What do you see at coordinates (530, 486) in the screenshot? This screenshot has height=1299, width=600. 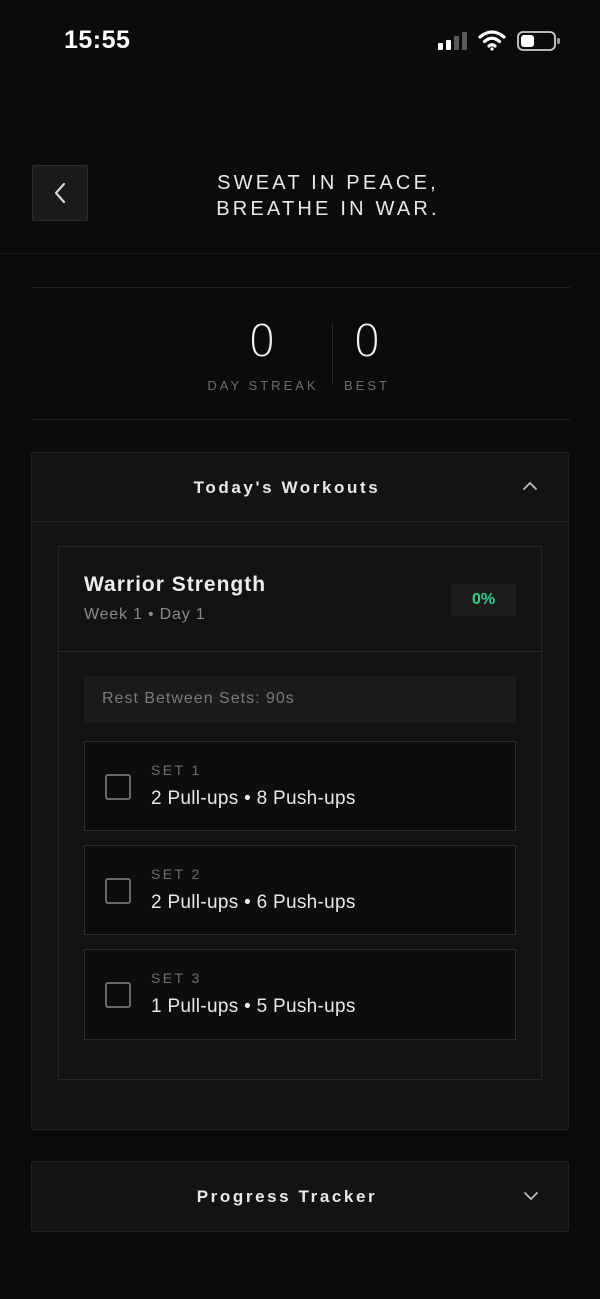 I see `chevron-up-icon` at bounding box center [530, 486].